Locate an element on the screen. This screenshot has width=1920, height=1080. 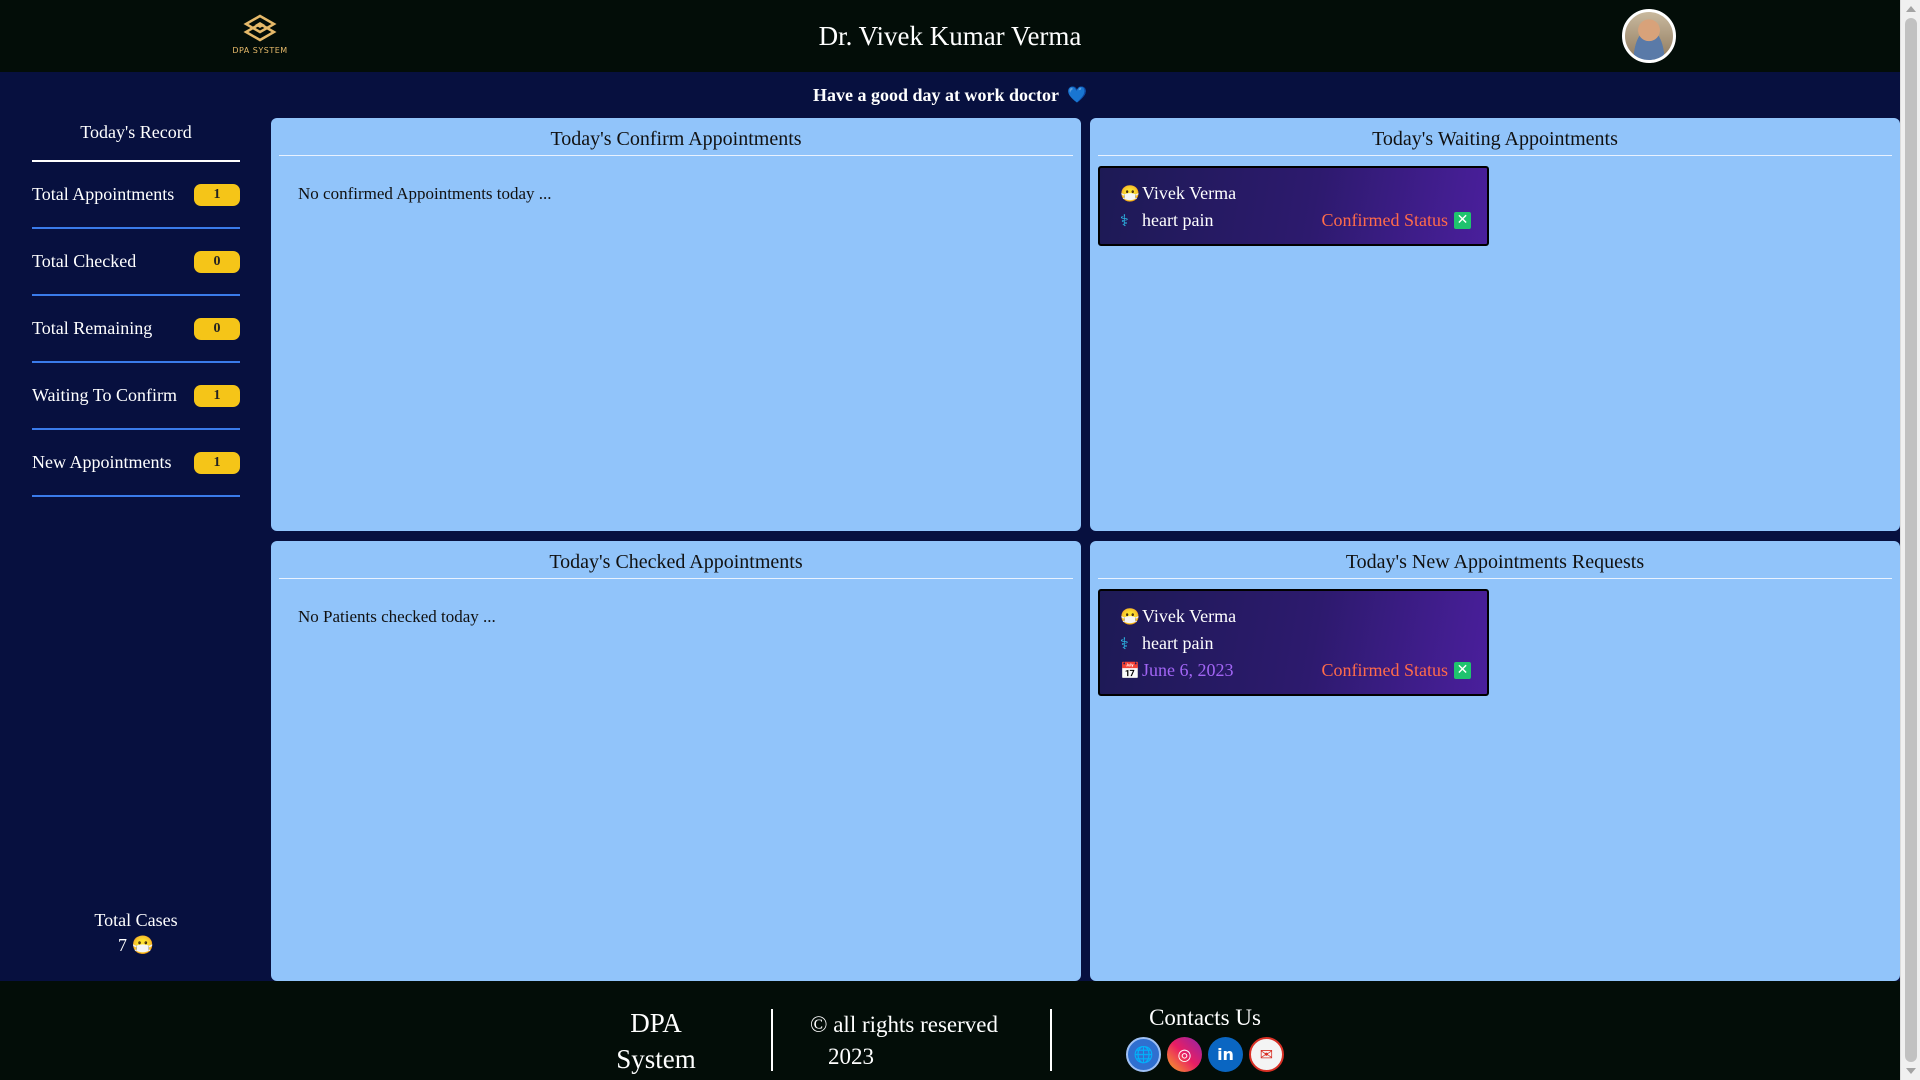
footer-brand-line1: DPA is located at coordinates (656, 1023).